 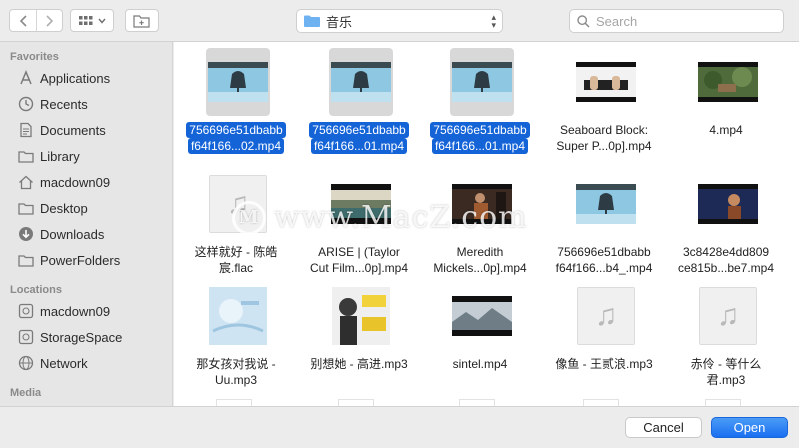 What do you see at coordinates (36, 290) in the screenshot?
I see `locations-heading: Locations` at bounding box center [36, 290].